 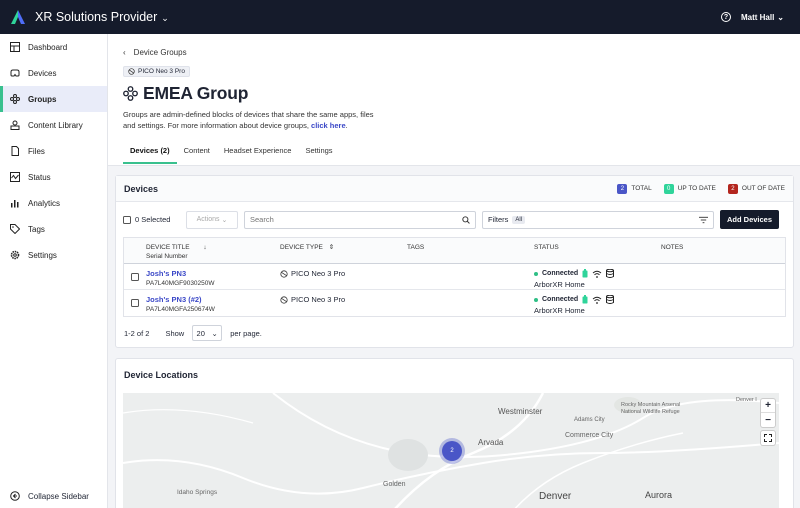 What do you see at coordinates (160, 52) in the screenshot?
I see `breadcrumb-label: Device Groups` at bounding box center [160, 52].